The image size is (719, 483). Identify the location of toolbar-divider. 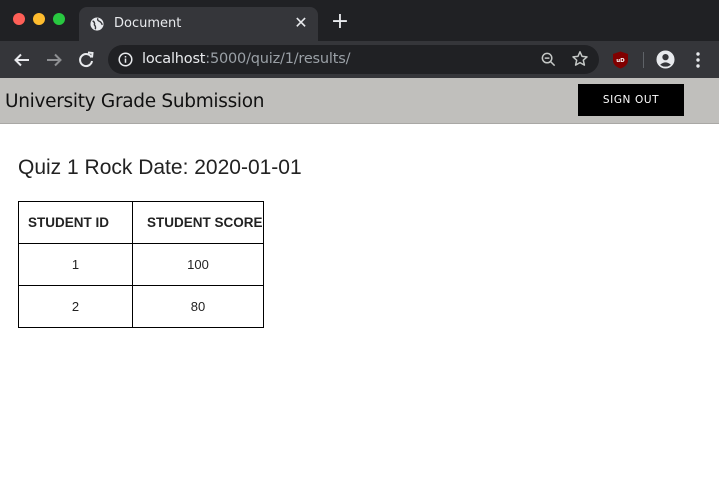
(643, 60).